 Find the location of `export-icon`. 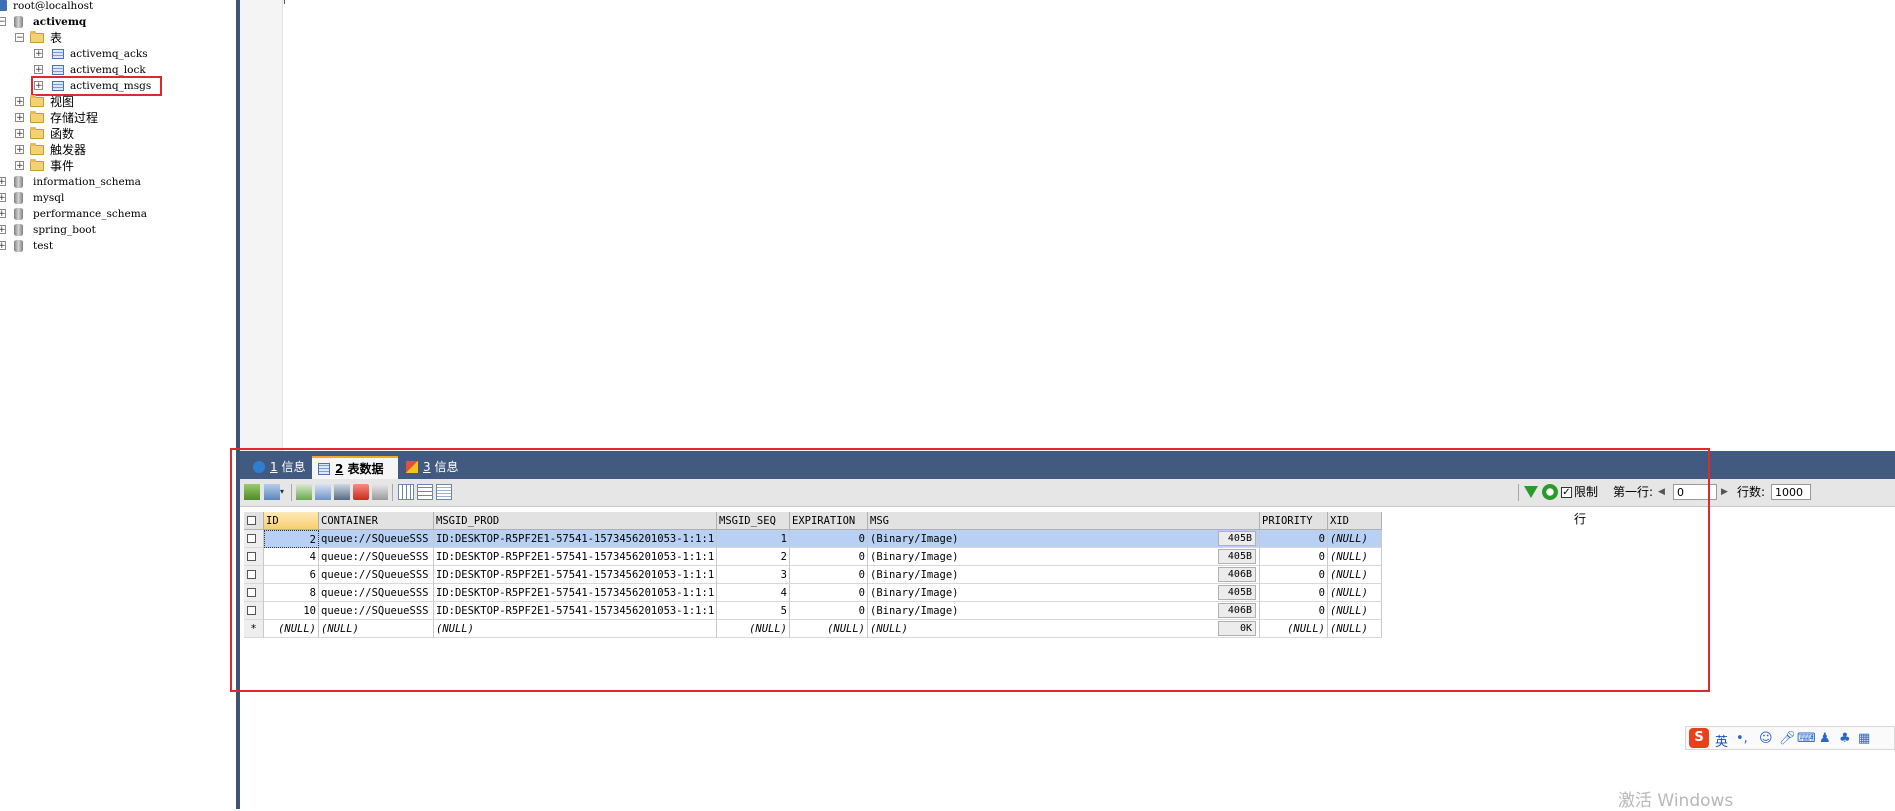

export-icon is located at coordinates (252, 492).